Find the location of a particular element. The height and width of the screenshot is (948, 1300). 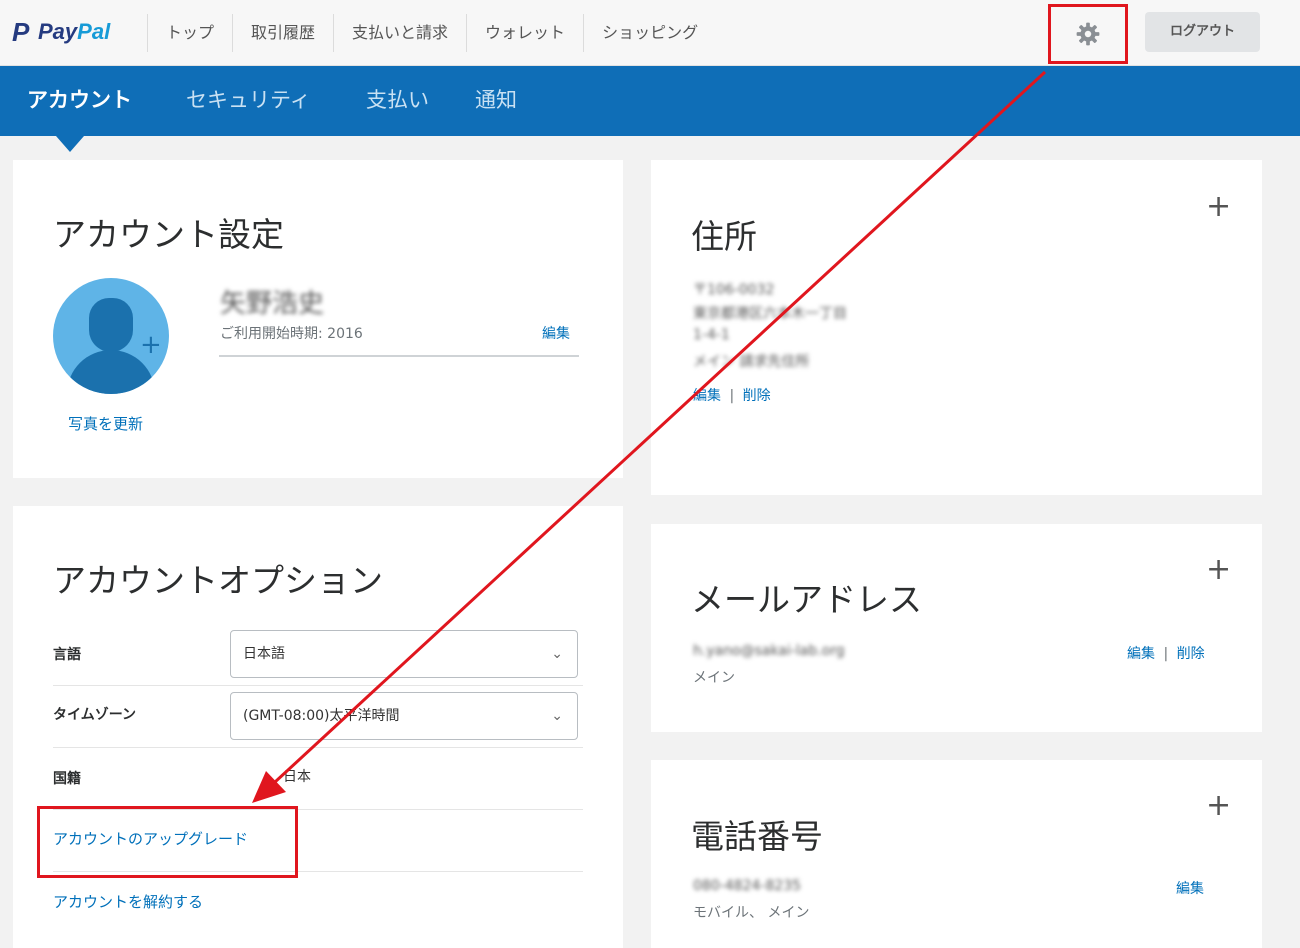

email-card is located at coordinates (956, 628).